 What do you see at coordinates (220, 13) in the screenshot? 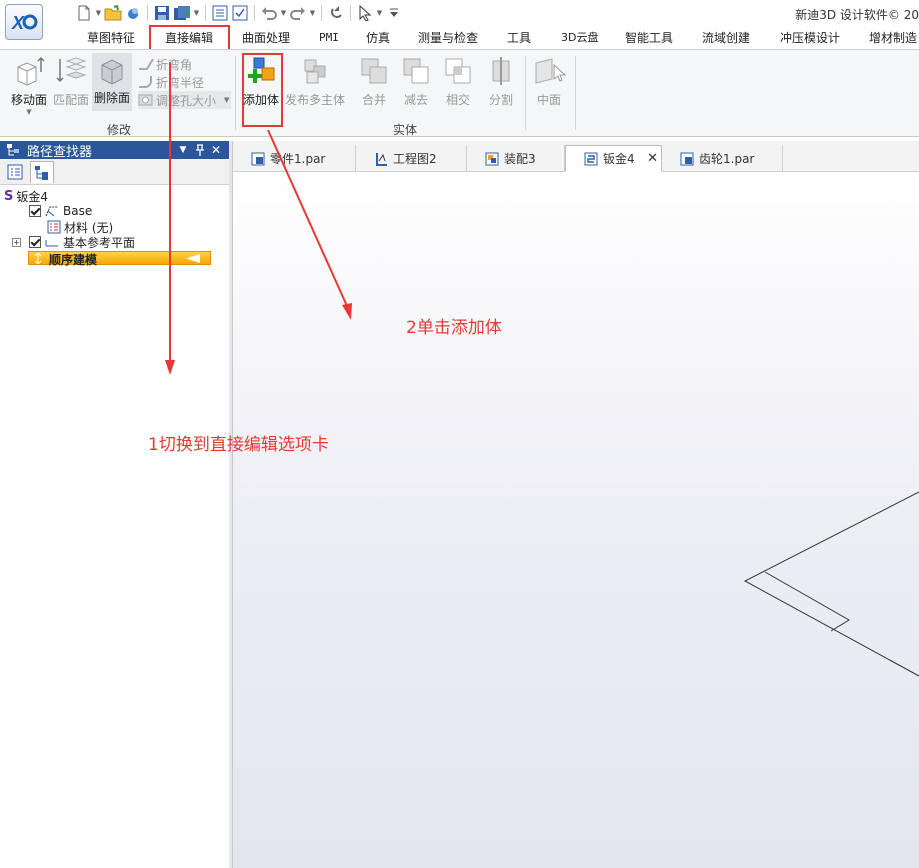
I see `properties-icon` at bounding box center [220, 13].